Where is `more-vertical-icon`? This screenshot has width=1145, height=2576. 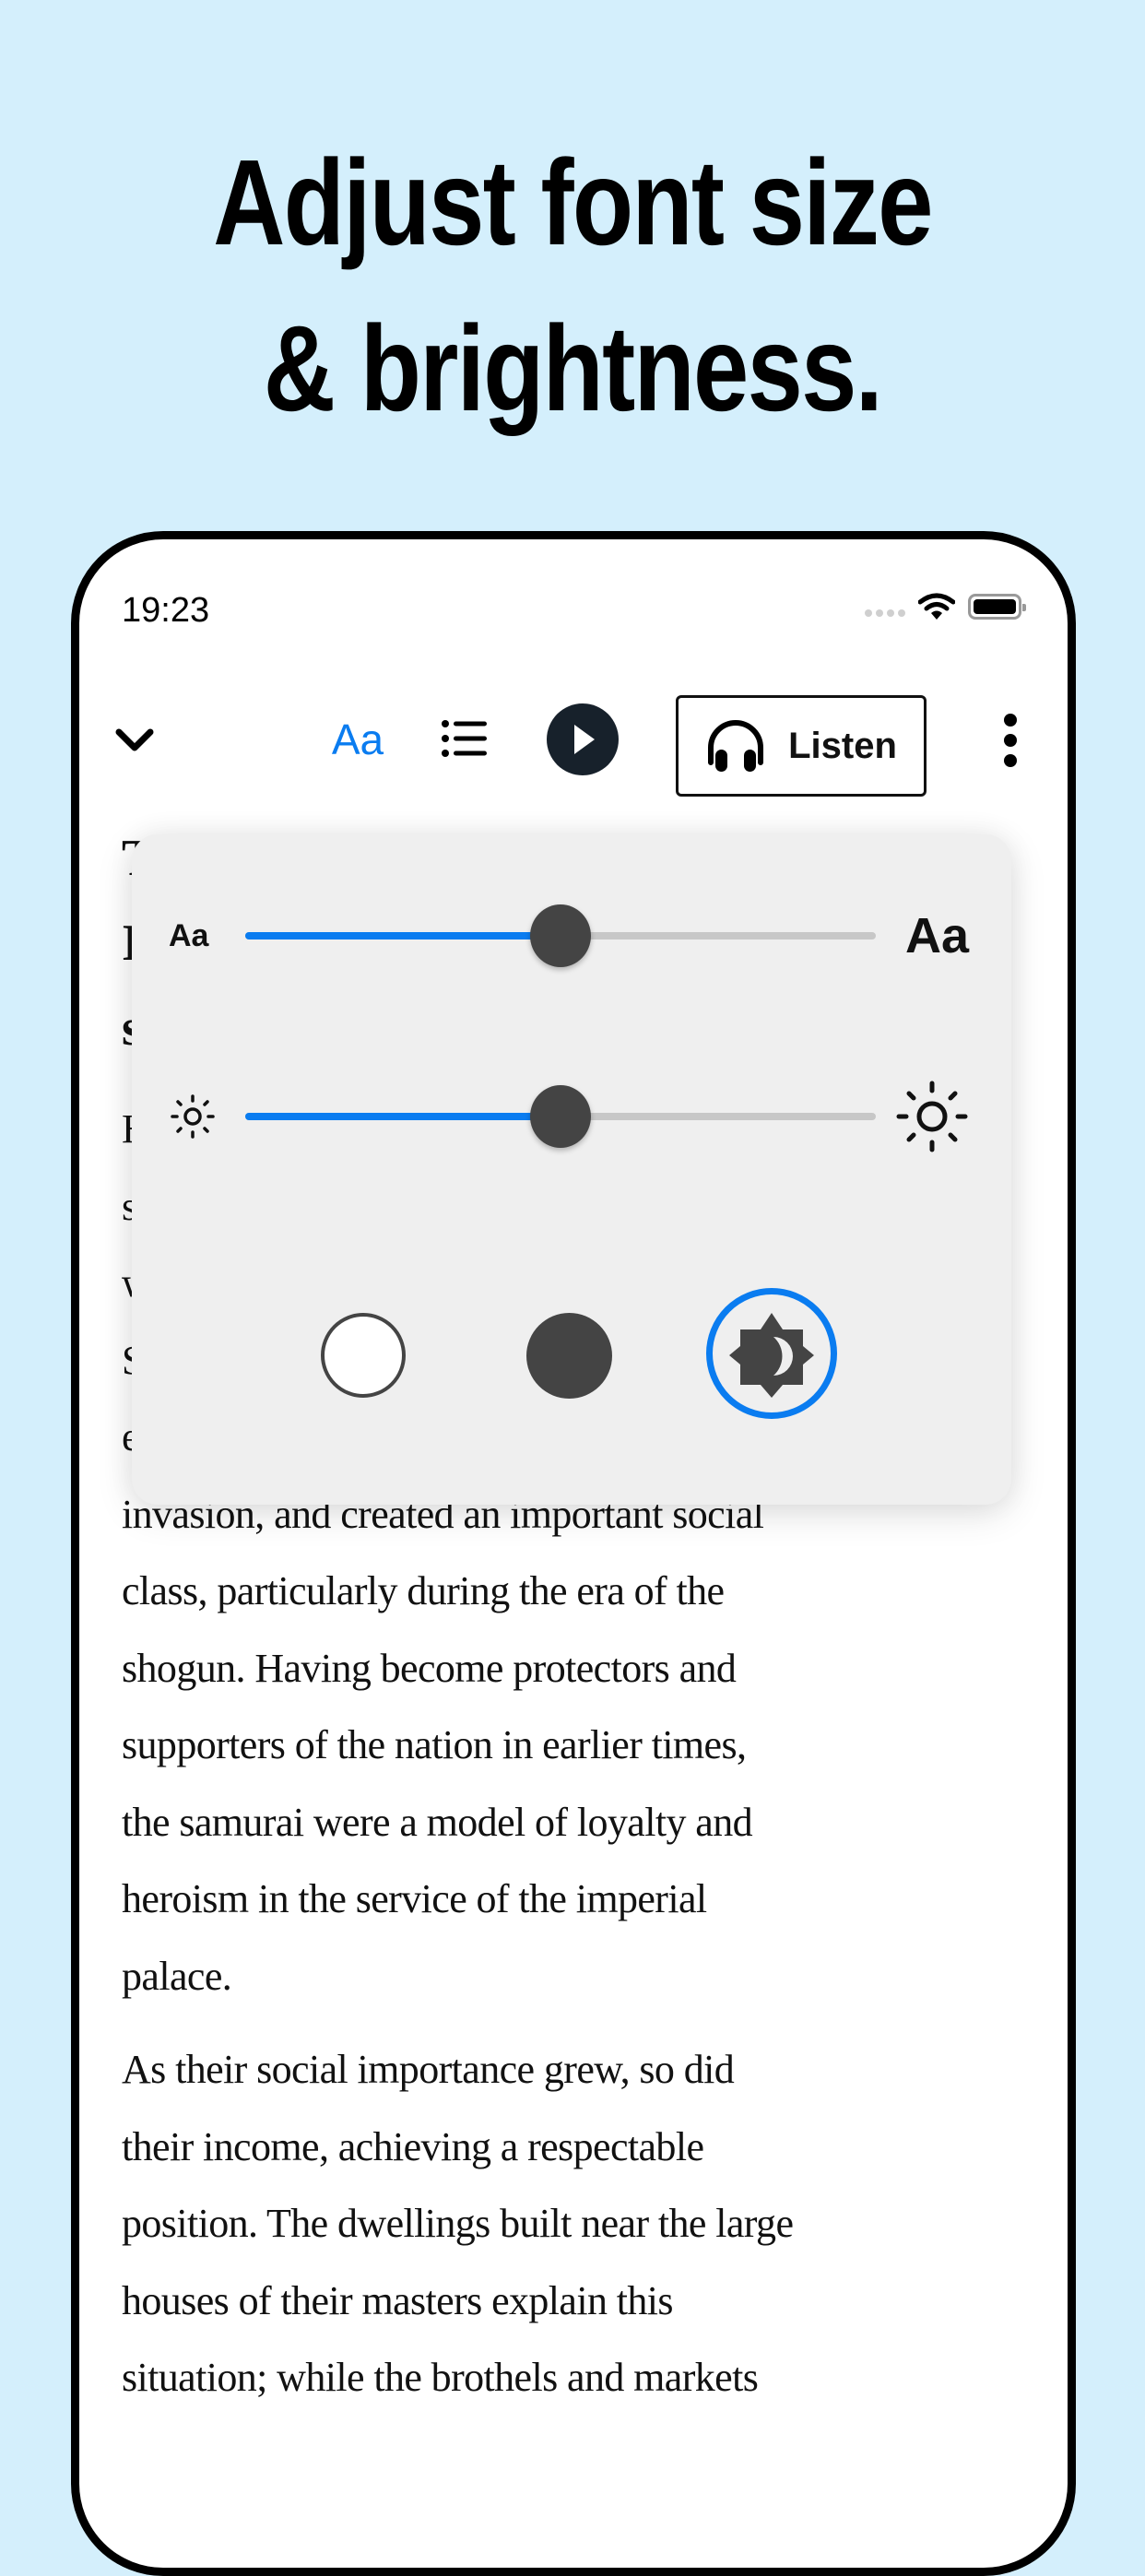 more-vertical-icon is located at coordinates (1010, 720).